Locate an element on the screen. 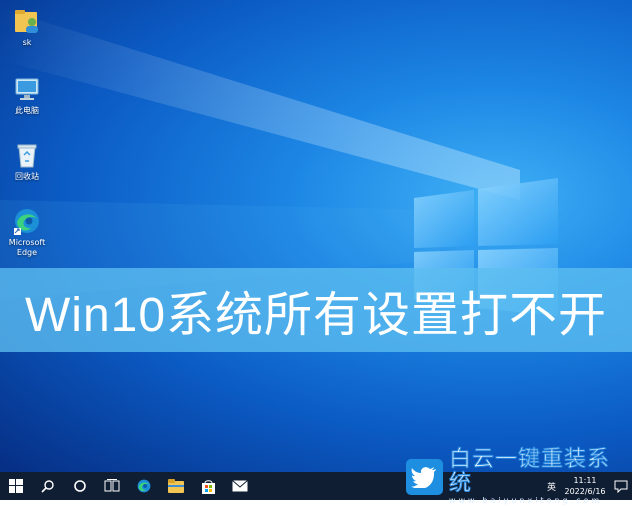 This screenshot has height=506, width=632. desktop-icon-recycle-bin: 回收站 is located at coordinates (27, 161).